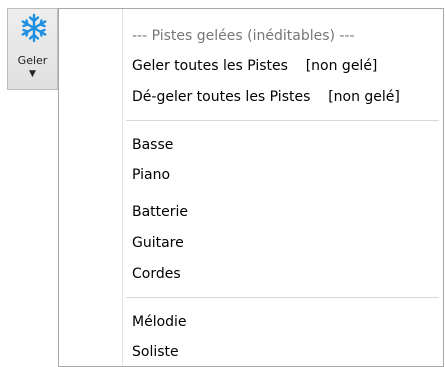  I want to click on menu-item-track-melody: Mélodie, so click(159, 322).